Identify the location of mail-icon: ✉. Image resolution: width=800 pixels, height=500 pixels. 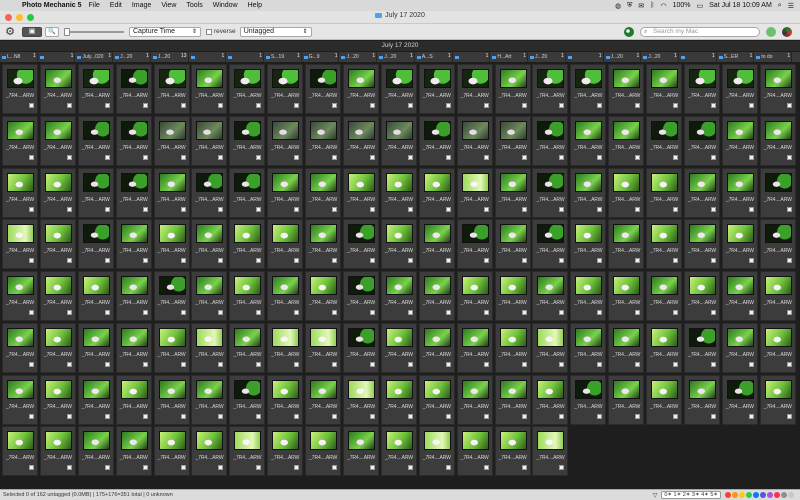
(641, 6).